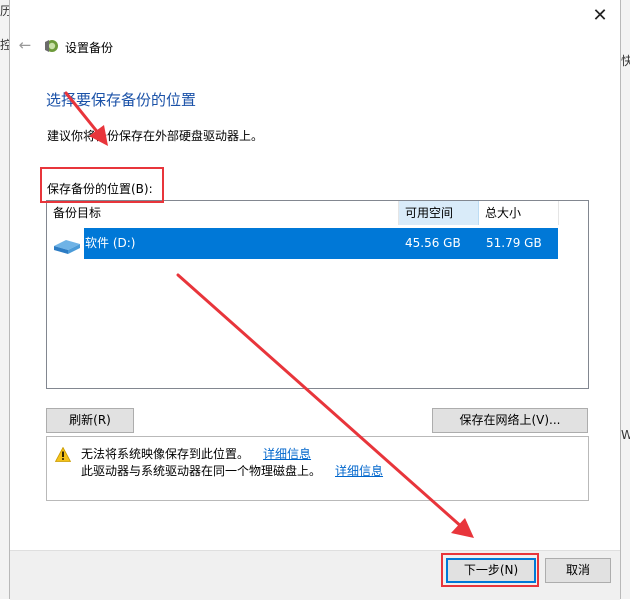 The width and height of the screenshot is (630, 600). I want to click on warning-line-2: 此驱动器与系统驱动器在同一个物理磁盘上。 详细信息, so click(232, 470).